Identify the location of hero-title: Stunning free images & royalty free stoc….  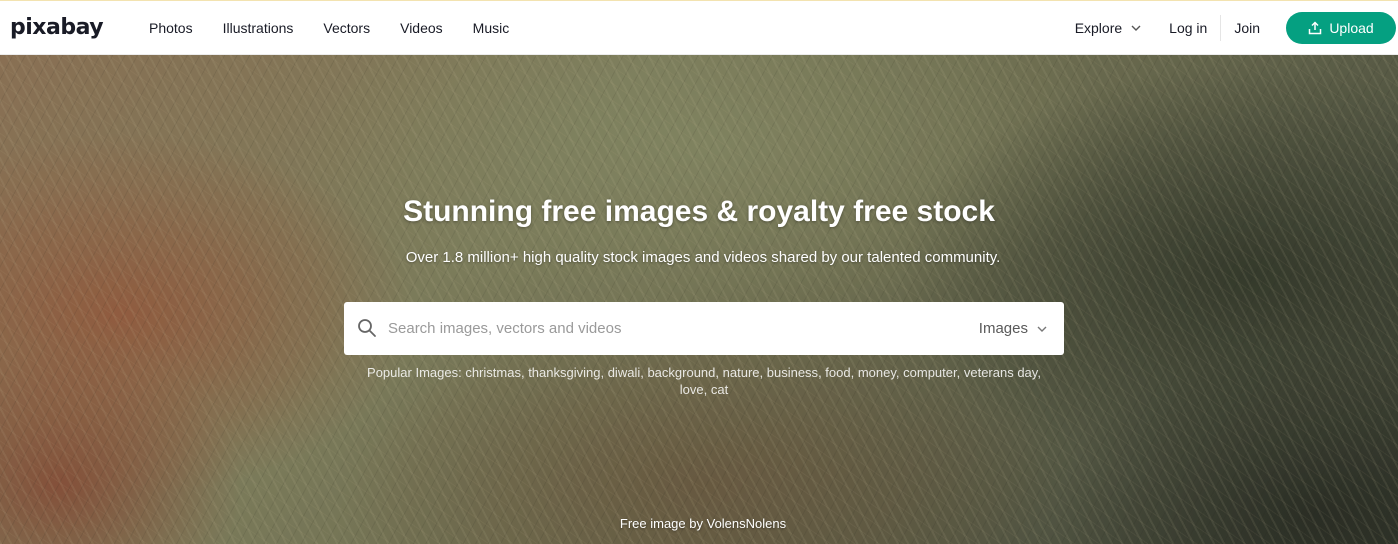
(699, 211).